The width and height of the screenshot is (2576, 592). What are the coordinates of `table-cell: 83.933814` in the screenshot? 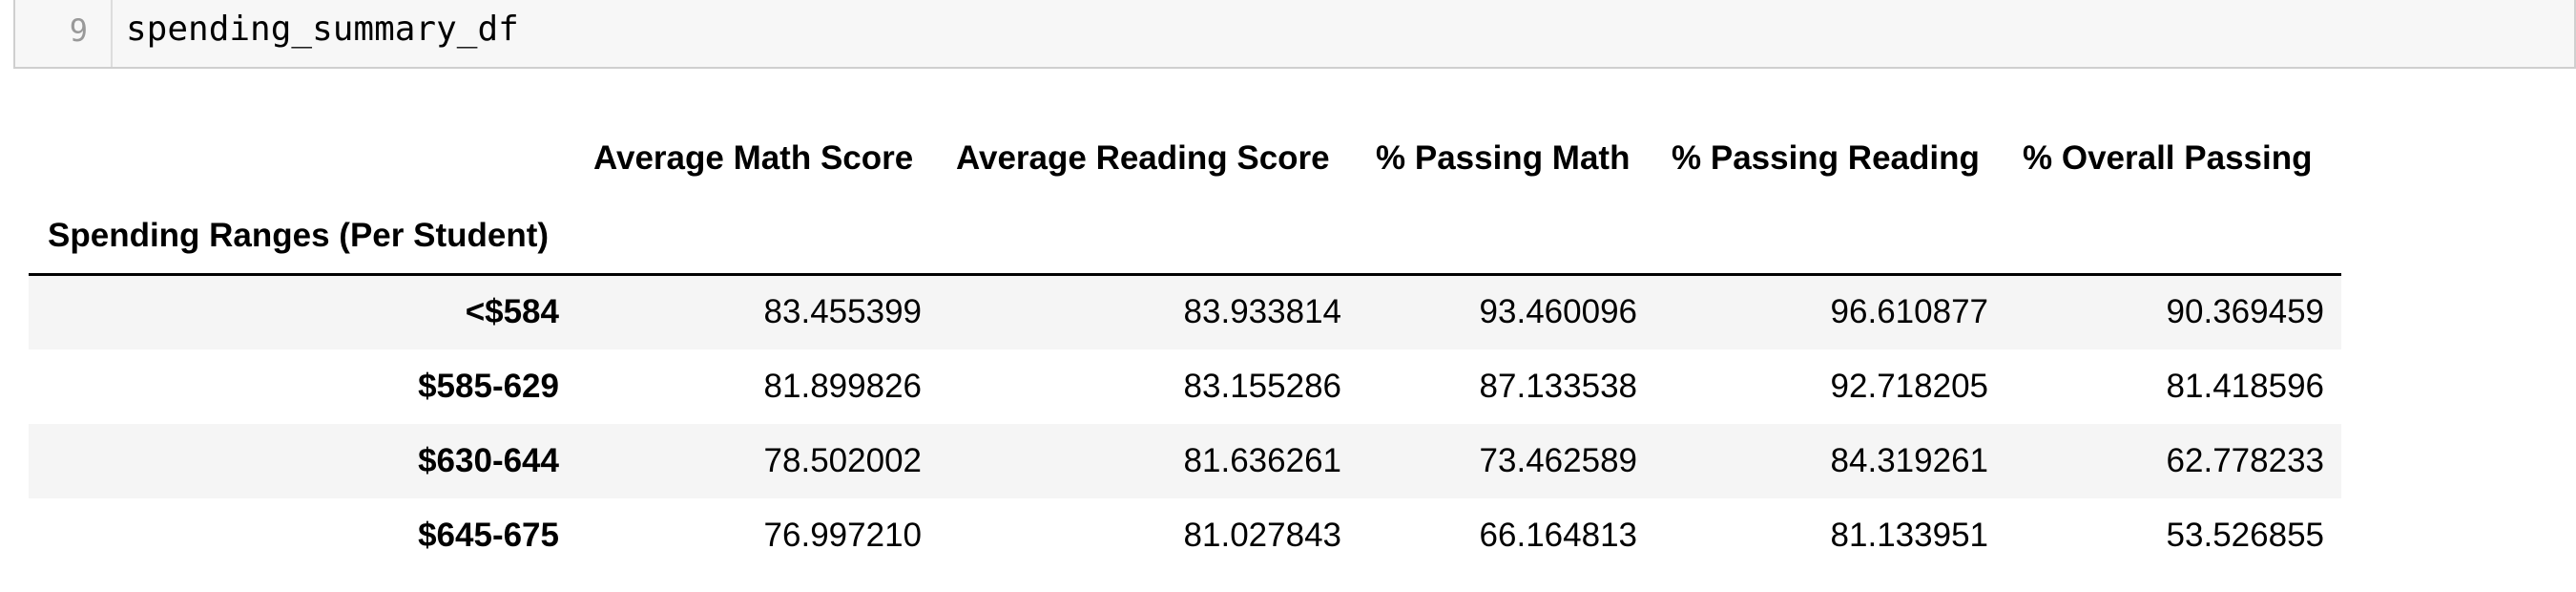 It's located at (1262, 312).